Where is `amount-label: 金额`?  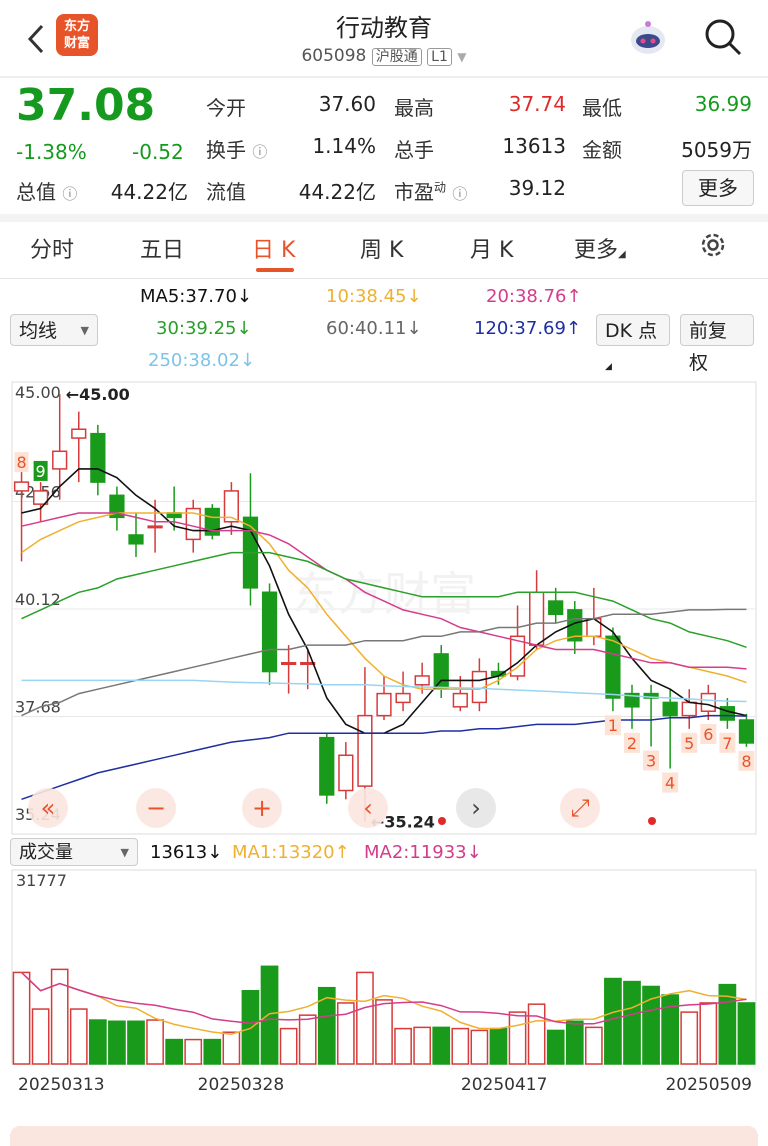
amount-label: 金额 is located at coordinates (602, 150).